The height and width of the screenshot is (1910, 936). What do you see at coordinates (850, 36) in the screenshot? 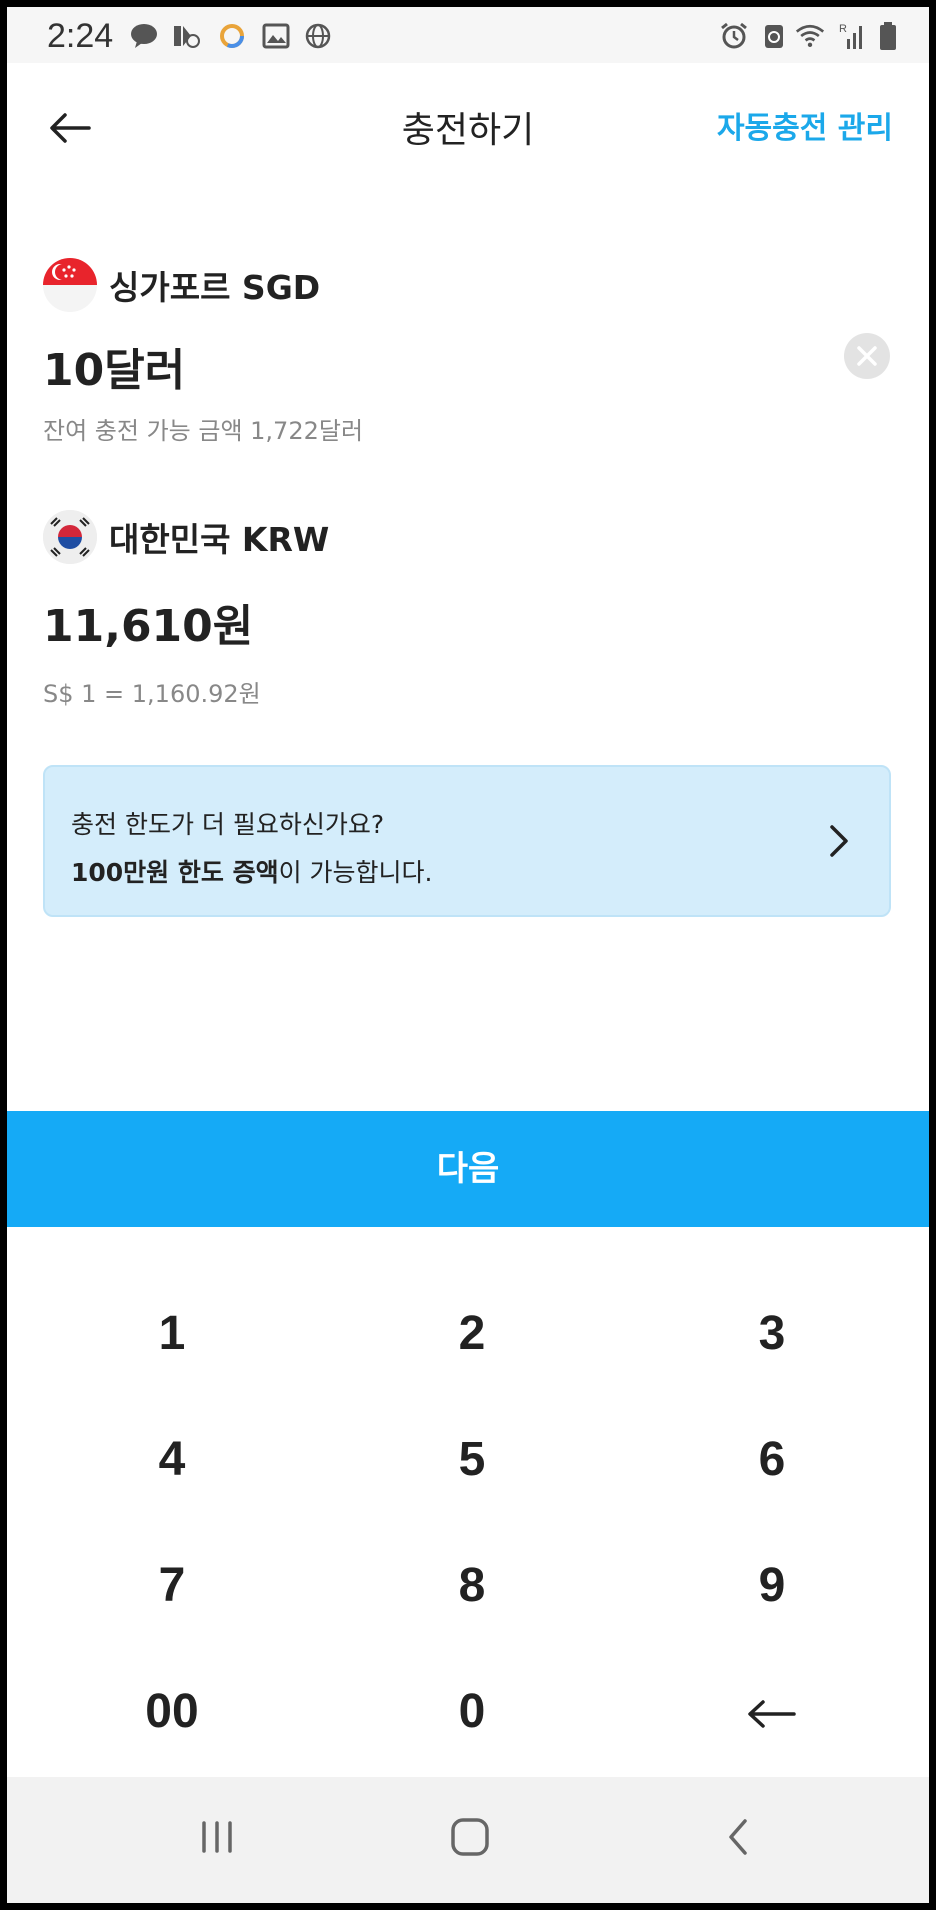
I see `signal-icon: R` at bounding box center [850, 36].